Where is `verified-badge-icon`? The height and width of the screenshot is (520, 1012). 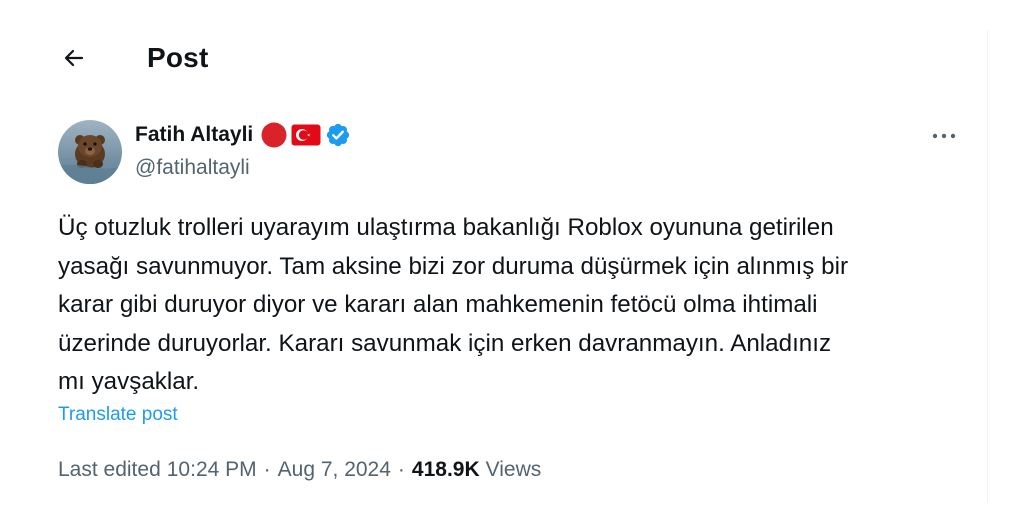
verified-badge-icon is located at coordinates (338, 135).